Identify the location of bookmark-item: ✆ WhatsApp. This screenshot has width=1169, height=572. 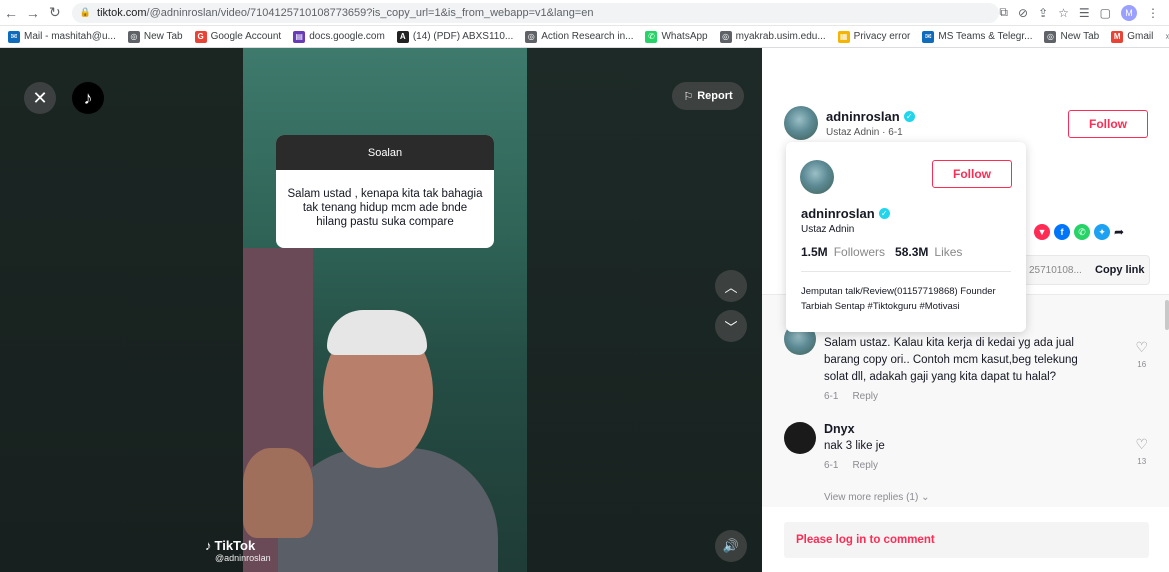
(676, 36).